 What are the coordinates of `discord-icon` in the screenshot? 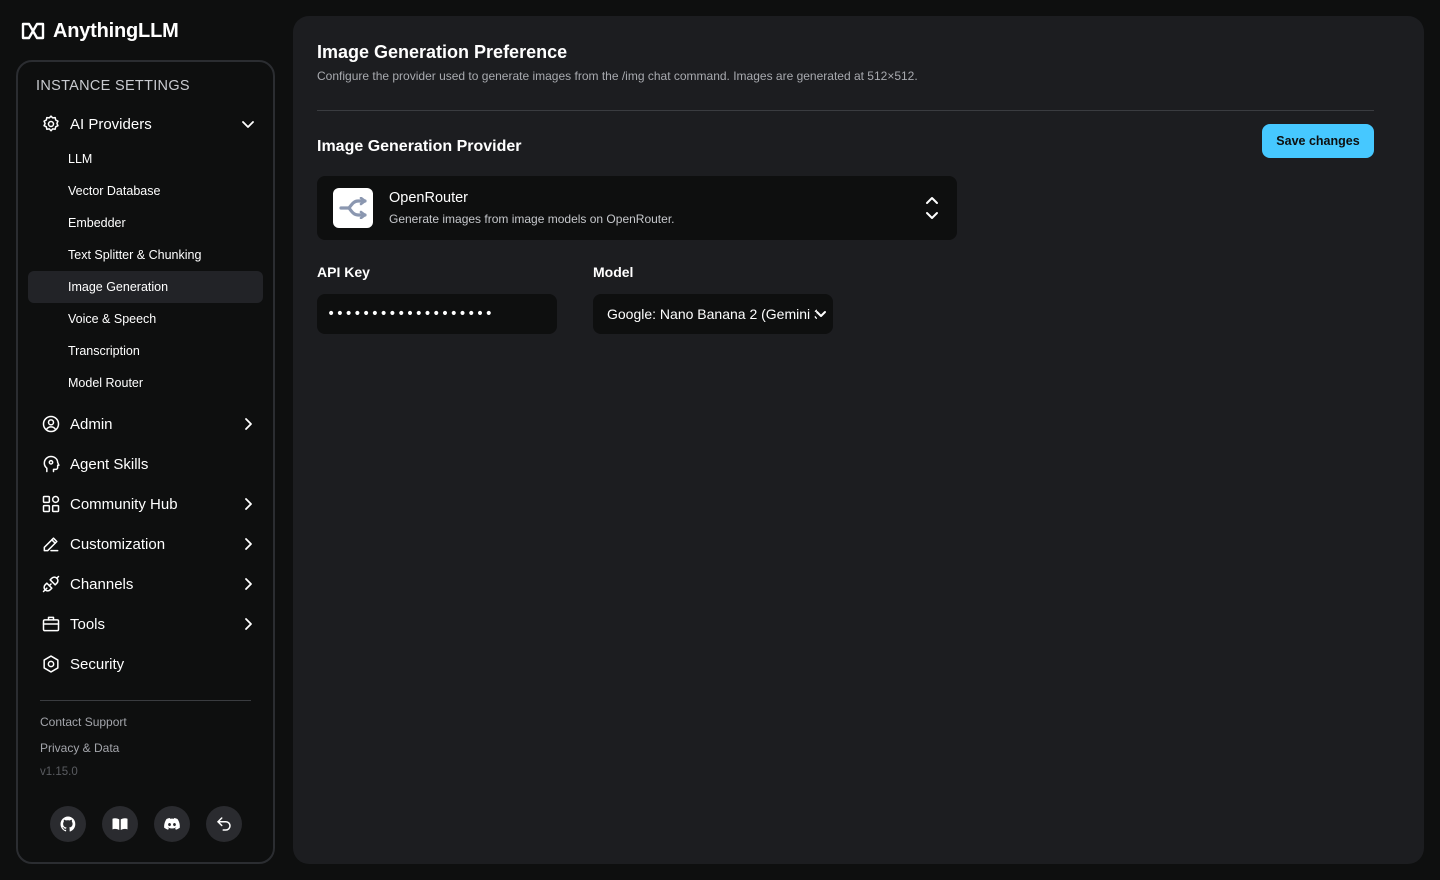 It's located at (172, 824).